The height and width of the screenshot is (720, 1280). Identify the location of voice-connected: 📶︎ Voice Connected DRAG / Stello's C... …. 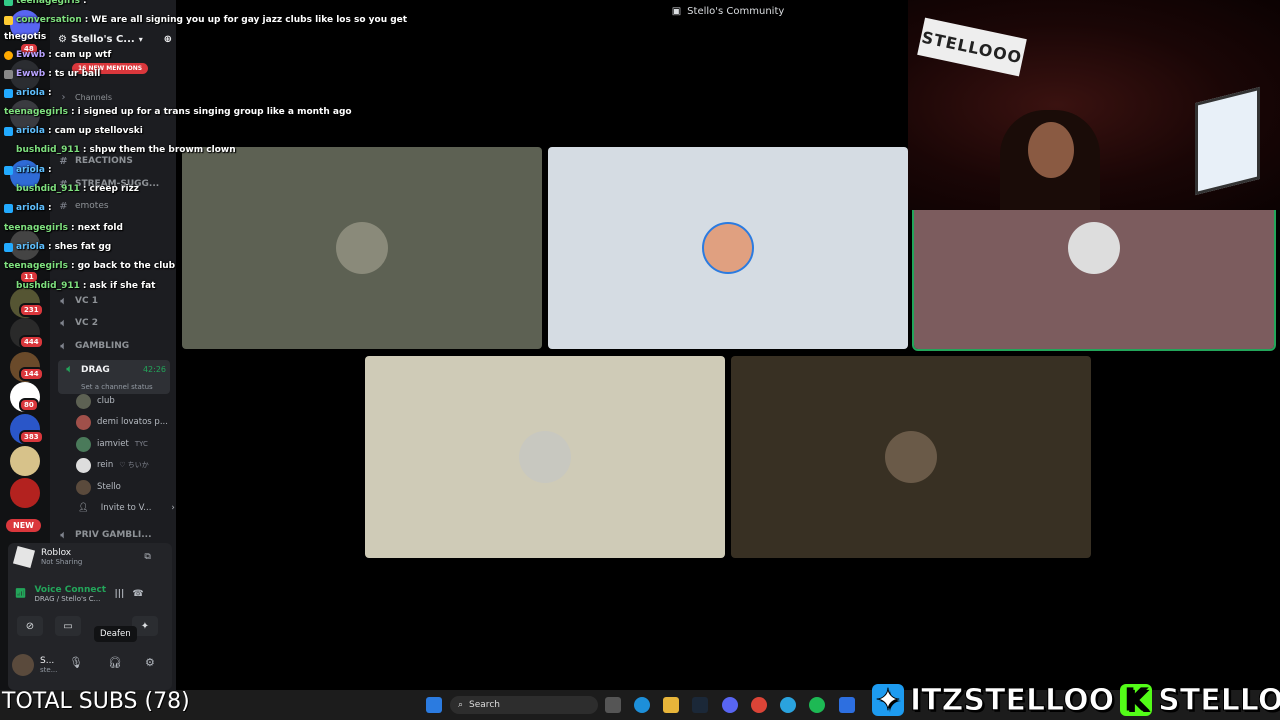
(79, 594).